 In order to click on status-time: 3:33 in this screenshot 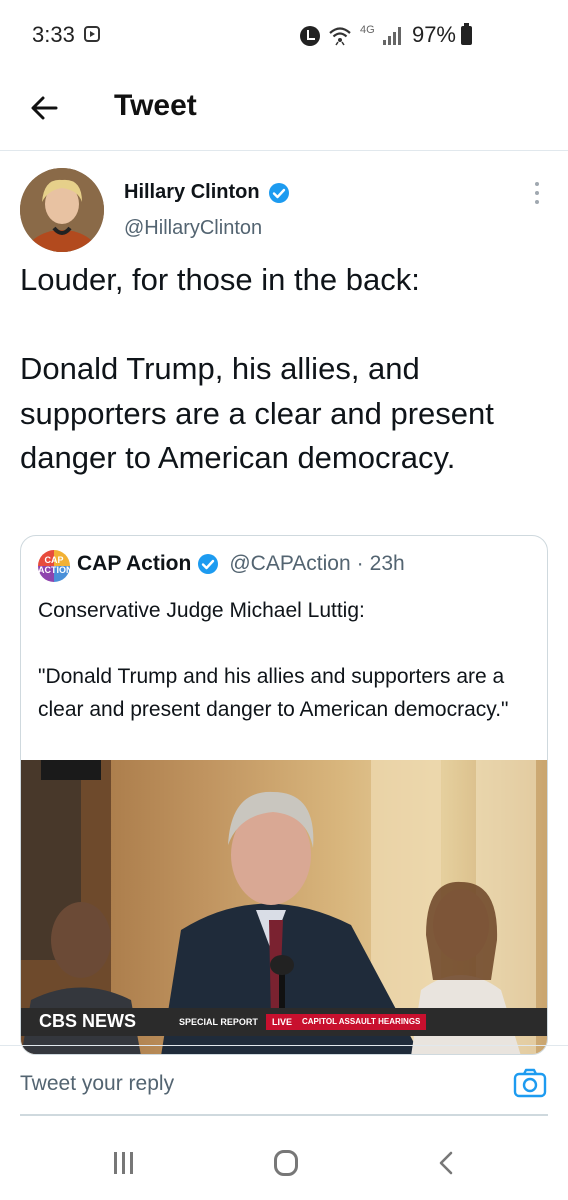, I will do `click(53, 34)`.